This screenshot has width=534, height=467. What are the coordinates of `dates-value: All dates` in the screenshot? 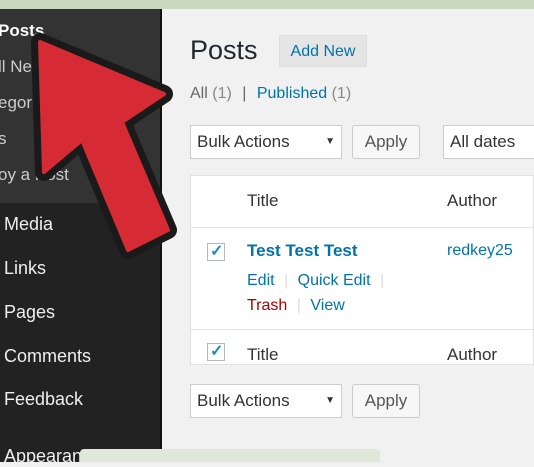 It's located at (483, 141).